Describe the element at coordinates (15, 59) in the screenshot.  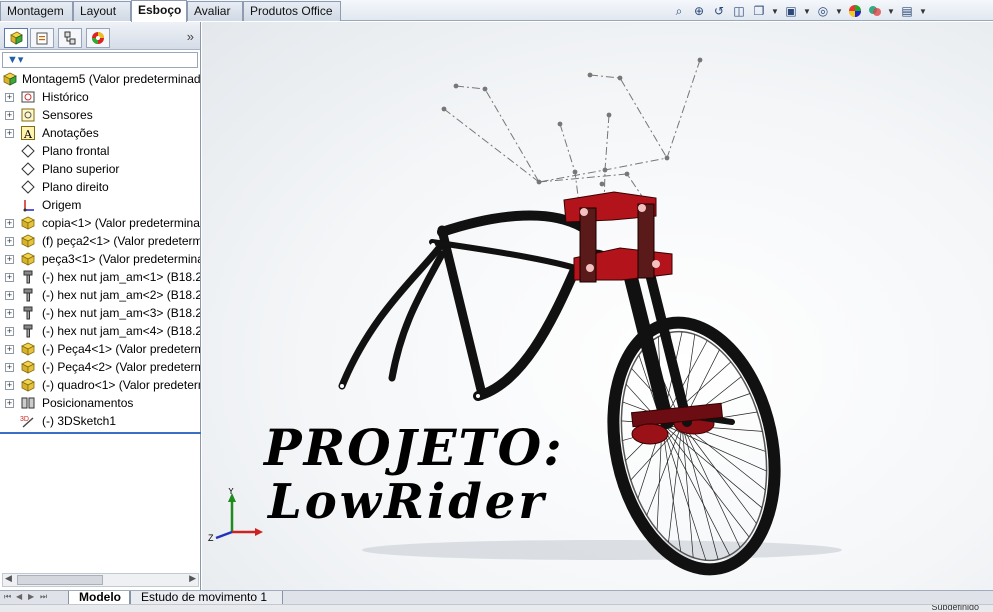
I see `filter-icon: ▼▾` at that location.